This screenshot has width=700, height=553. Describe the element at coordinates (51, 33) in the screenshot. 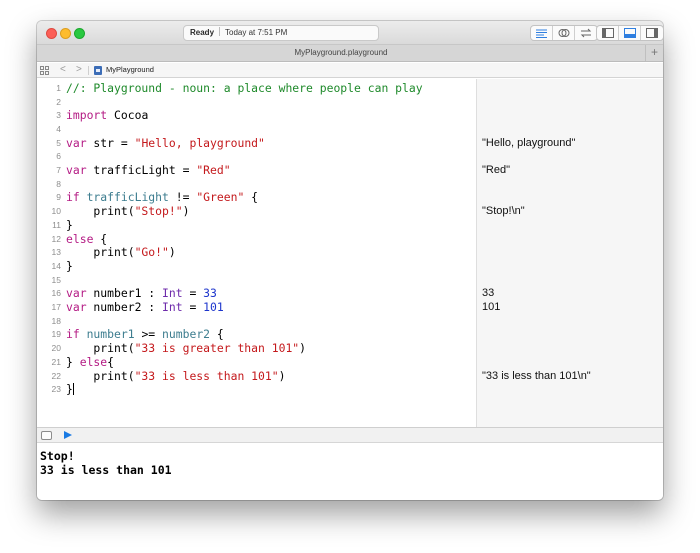

I see `close-window-button` at that location.